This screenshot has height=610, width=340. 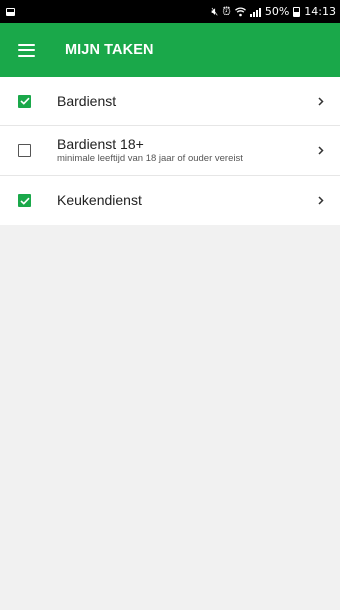 I want to click on battery-percent: 50%, so click(x=277, y=11).